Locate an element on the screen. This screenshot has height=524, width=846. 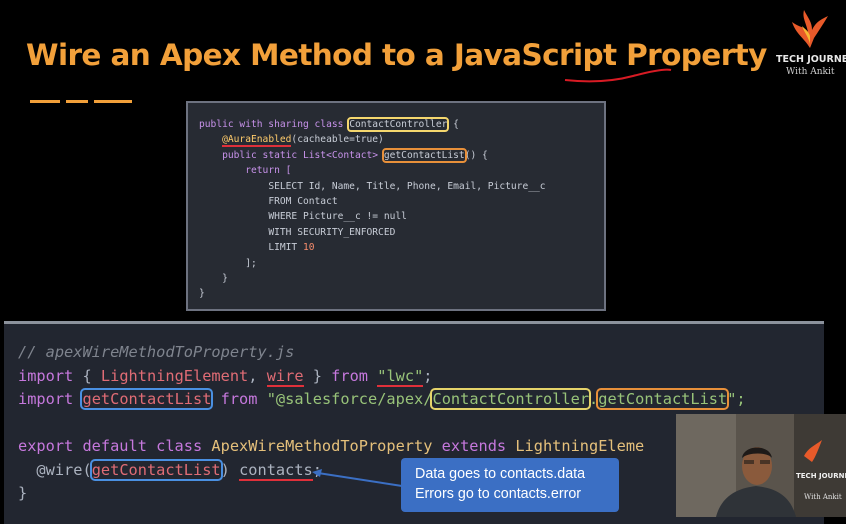
webcam-logo-subtitle: With Ankit is located at coordinates (823, 497).